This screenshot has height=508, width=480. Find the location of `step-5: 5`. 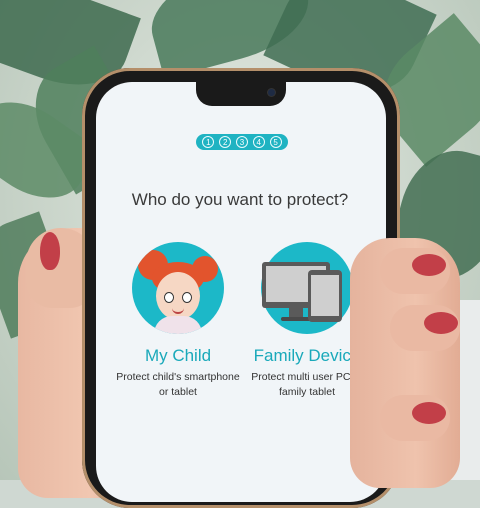

step-5: 5 is located at coordinates (275, 142).